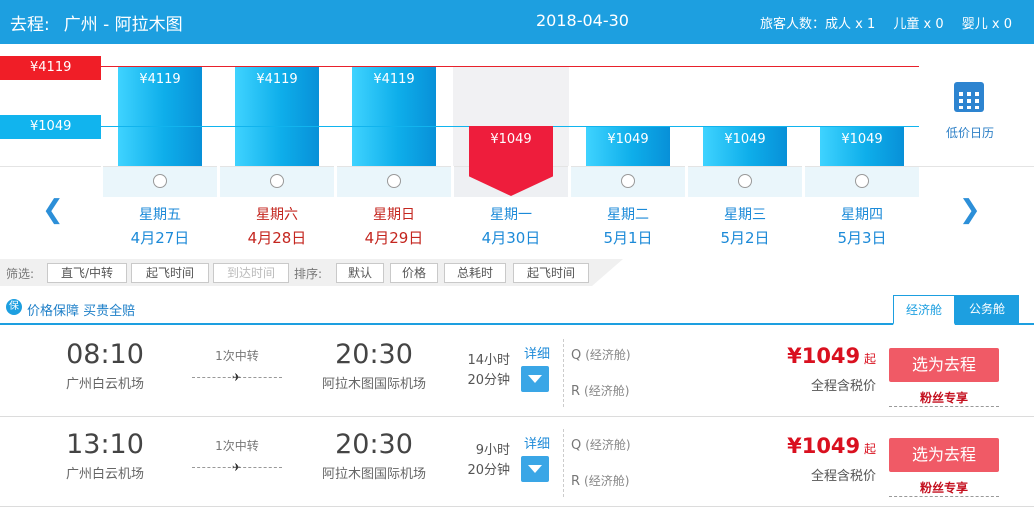 This screenshot has width=1034, height=509. What do you see at coordinates (394, 215) in the screenshot?
I see `weekday-label: 星期日` at bounding box center [394, 215].